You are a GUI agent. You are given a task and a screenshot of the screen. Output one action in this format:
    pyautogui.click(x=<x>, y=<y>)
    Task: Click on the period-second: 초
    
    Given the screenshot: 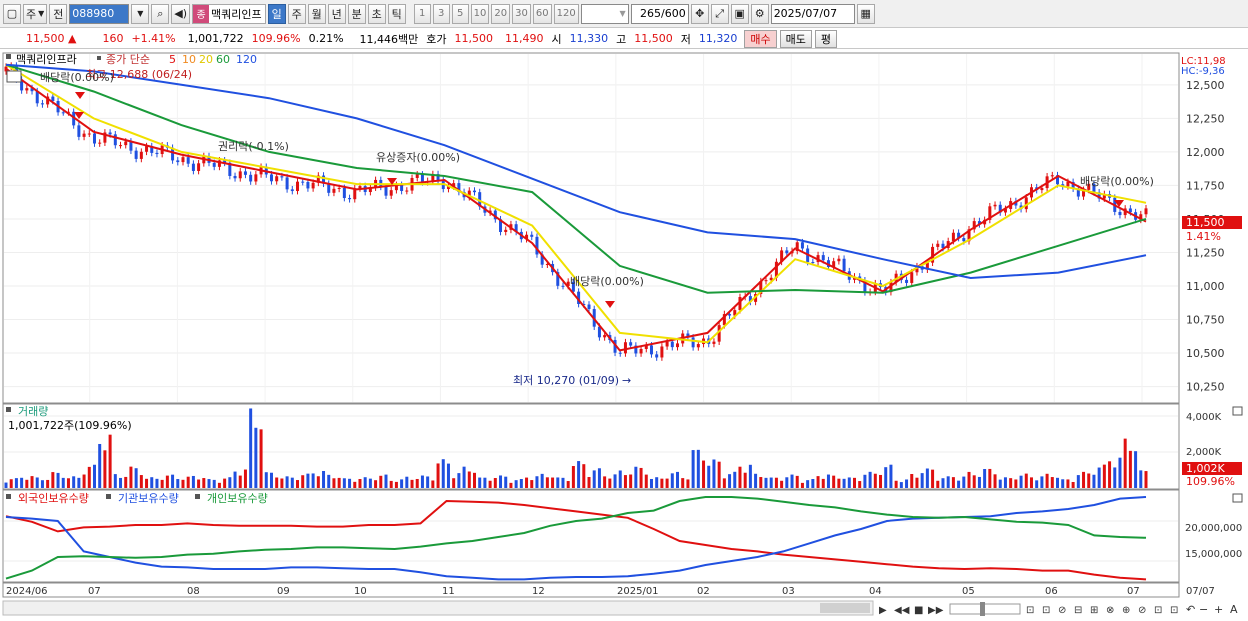 What is the action you would take?
    pyautogui.click(x=376, y=13)
    